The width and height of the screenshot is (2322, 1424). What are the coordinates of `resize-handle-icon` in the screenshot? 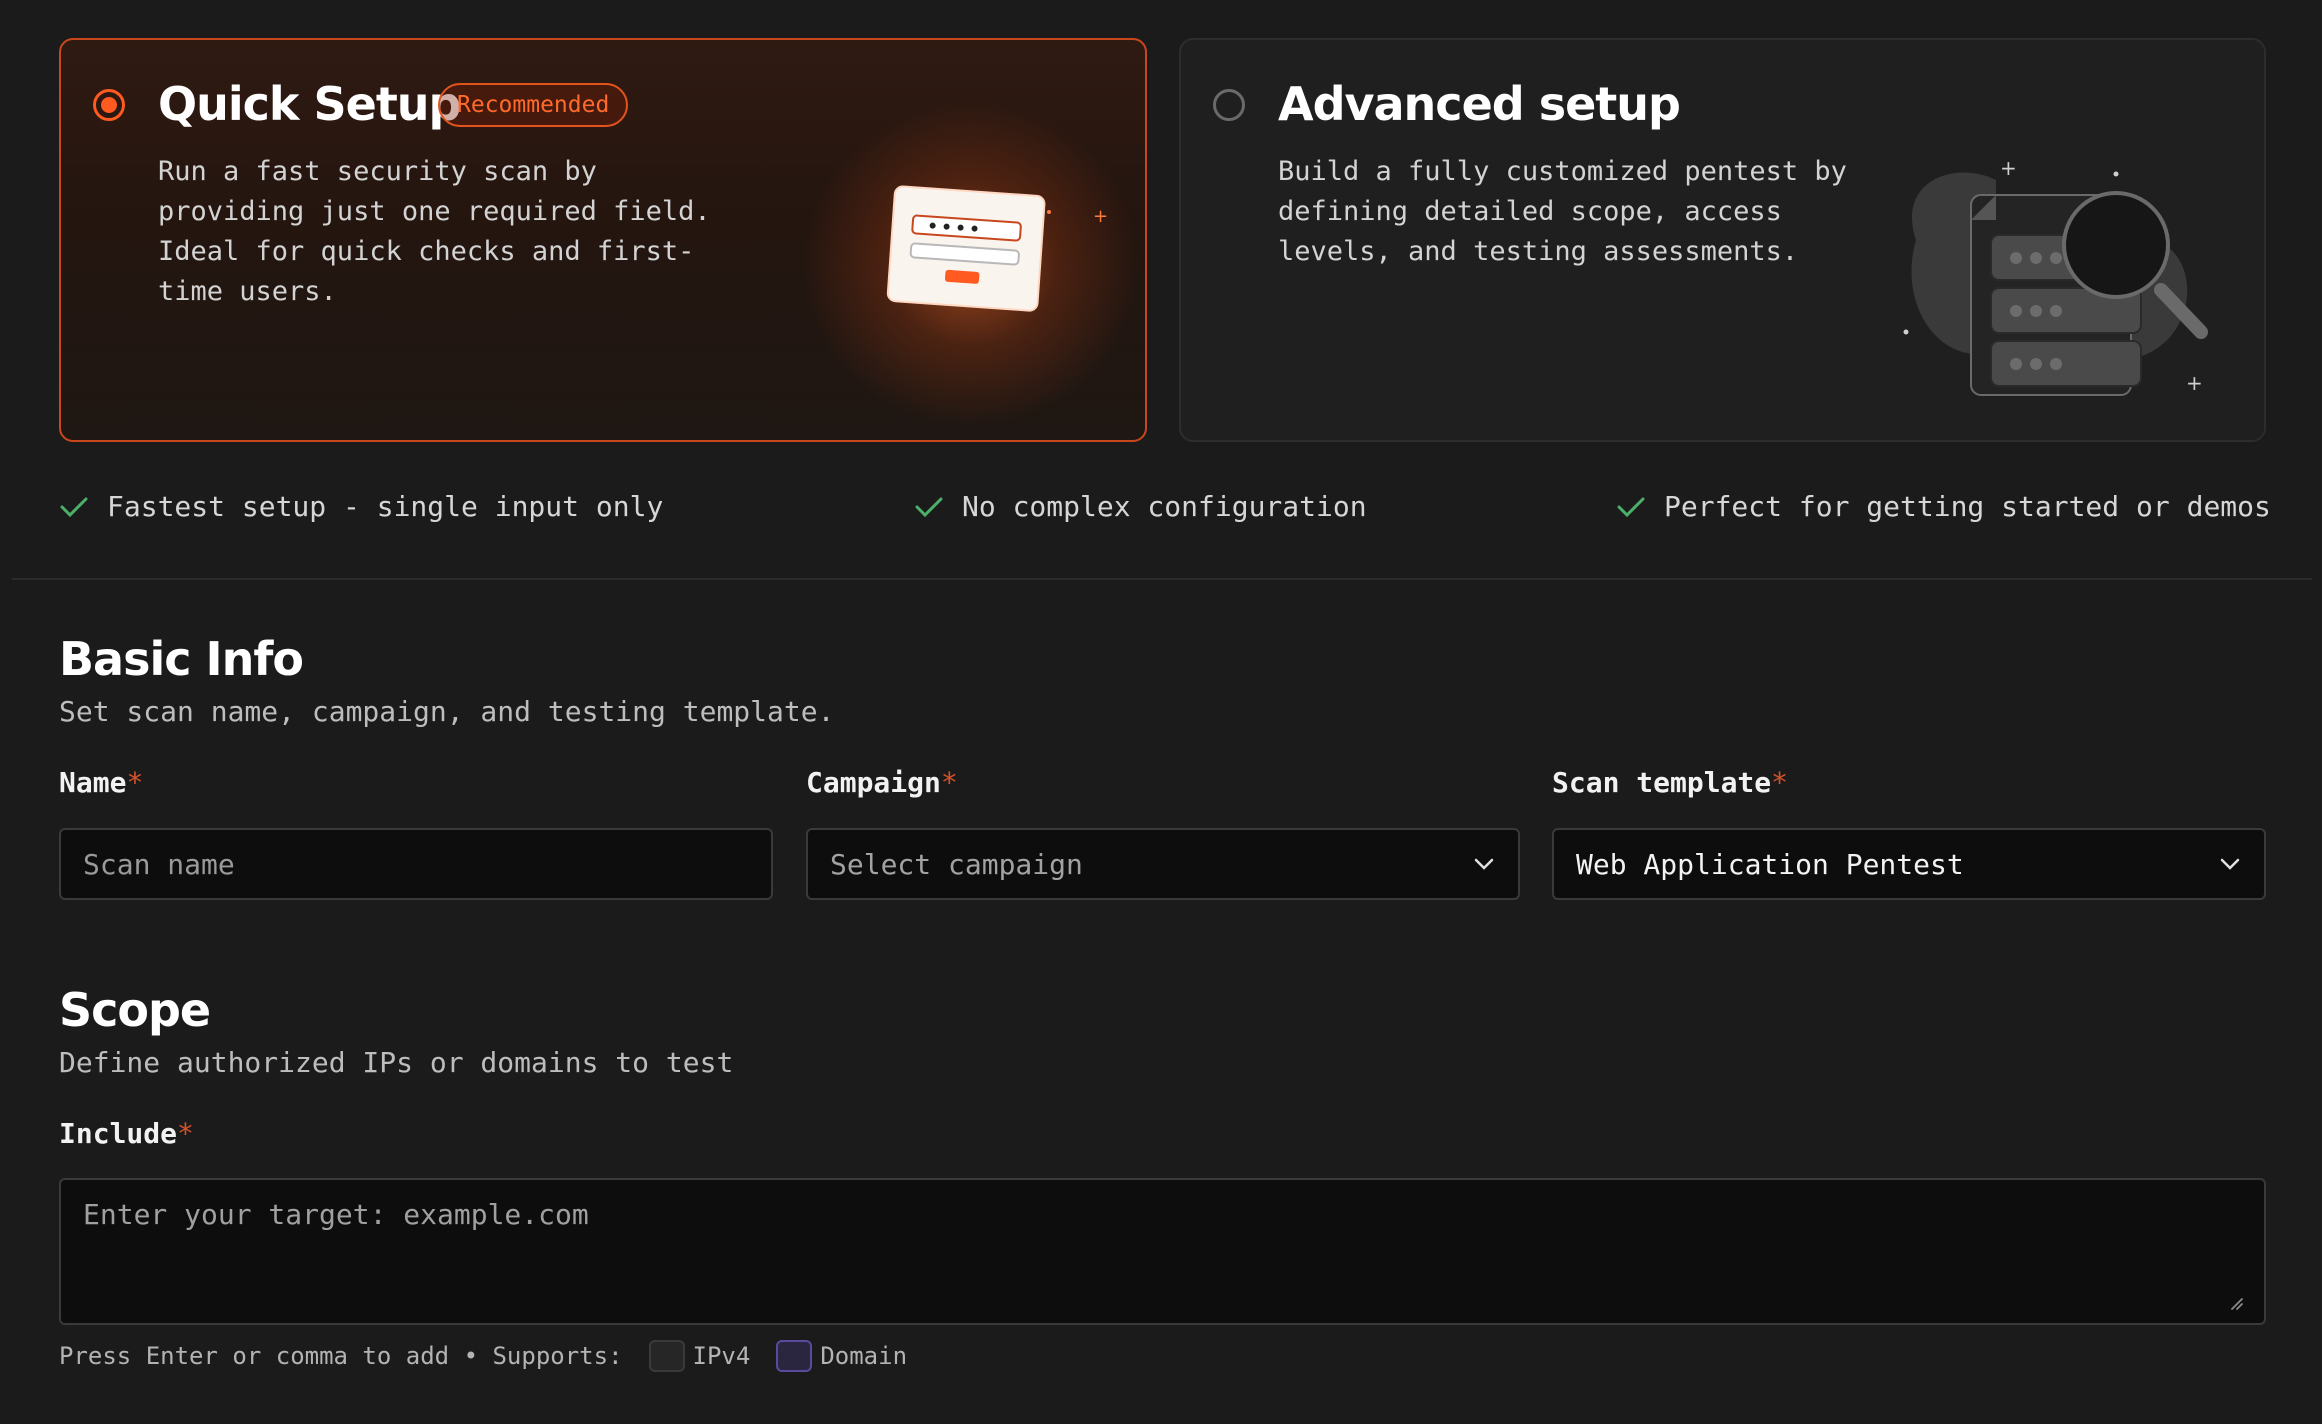 It's located at (2237, 1304).